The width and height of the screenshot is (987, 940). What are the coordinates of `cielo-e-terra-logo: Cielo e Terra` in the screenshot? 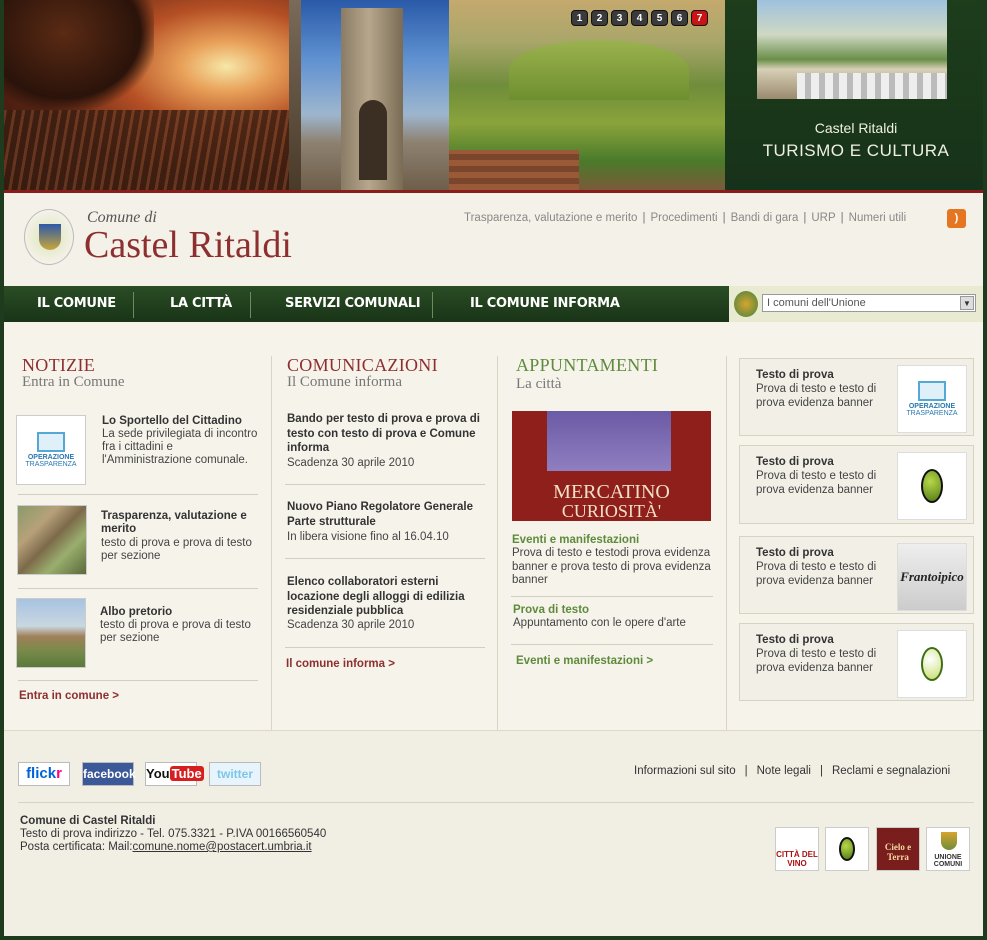 It's located at (898, 849).